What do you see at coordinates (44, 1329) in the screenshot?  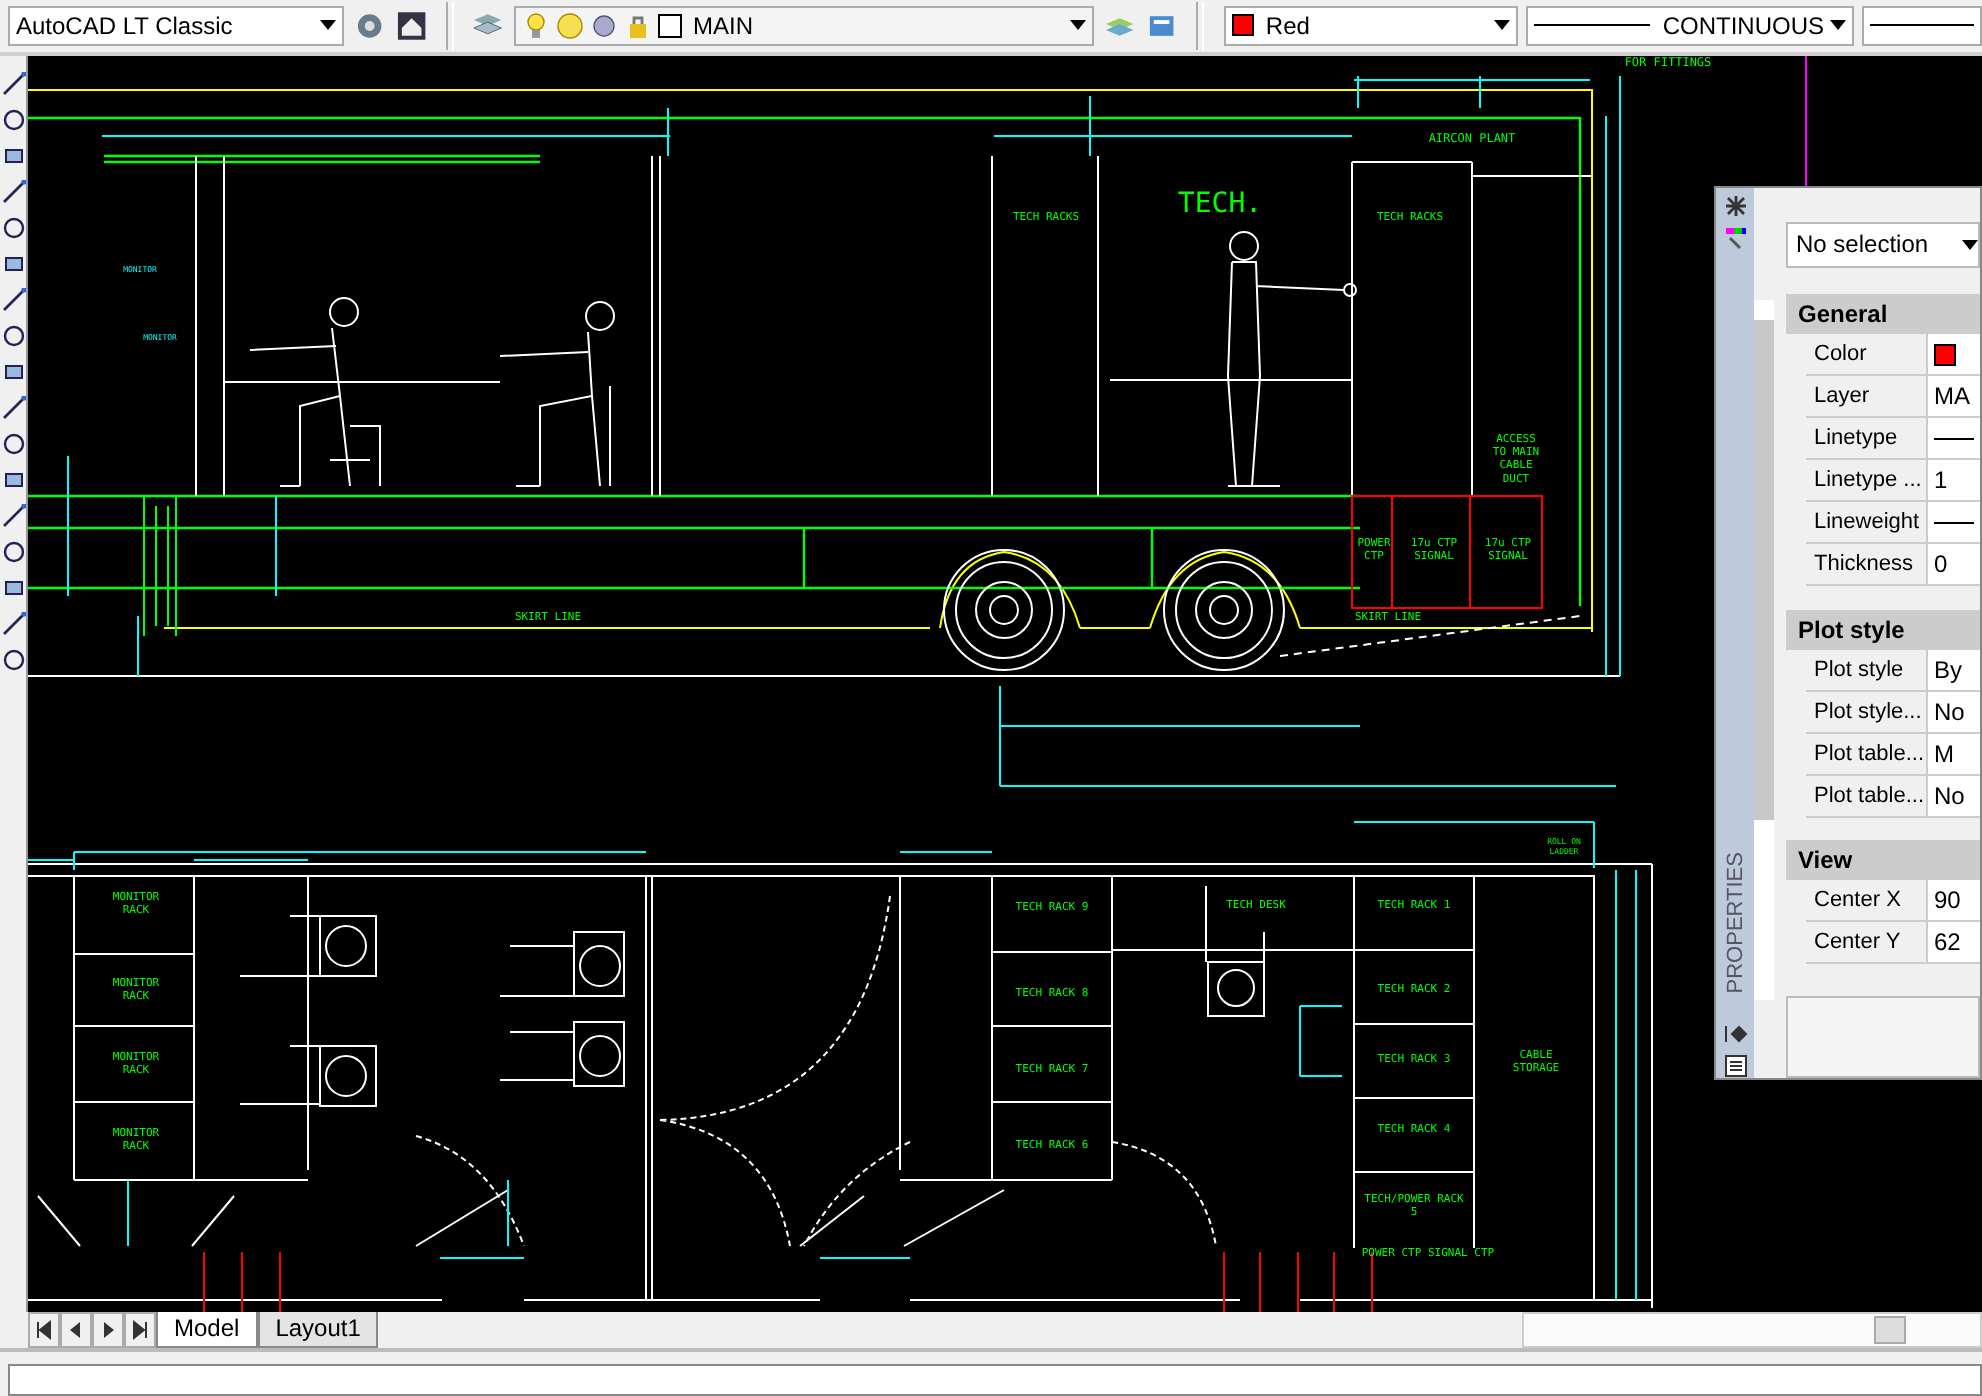 I see `first-tab-button` at bounding box center [44, 1329].